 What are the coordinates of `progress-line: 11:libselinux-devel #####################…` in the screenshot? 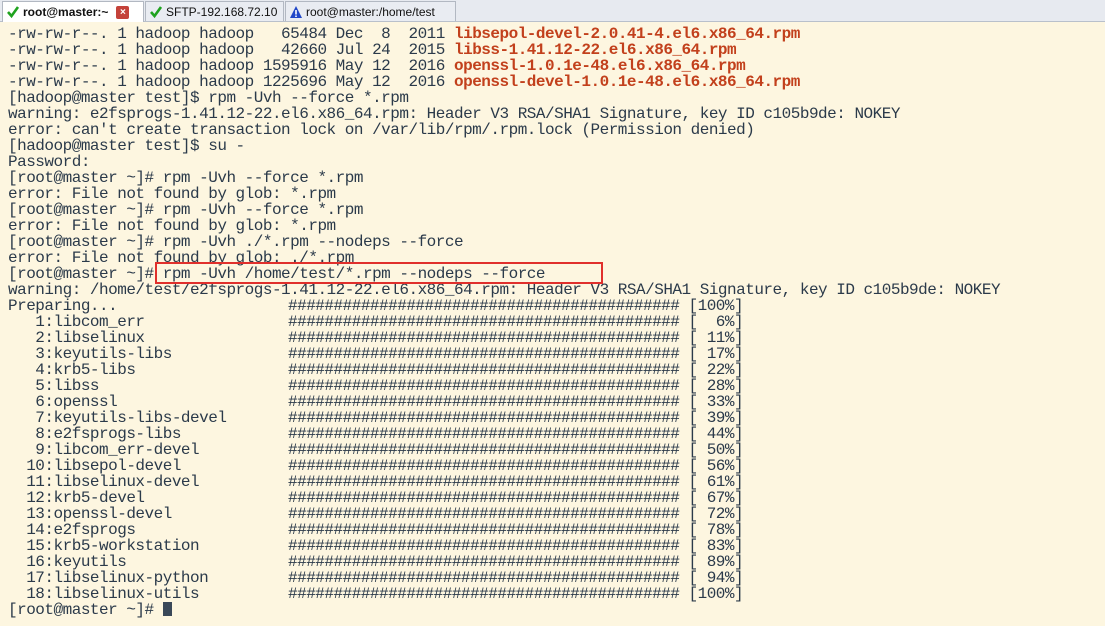 It's located at (556, 482).